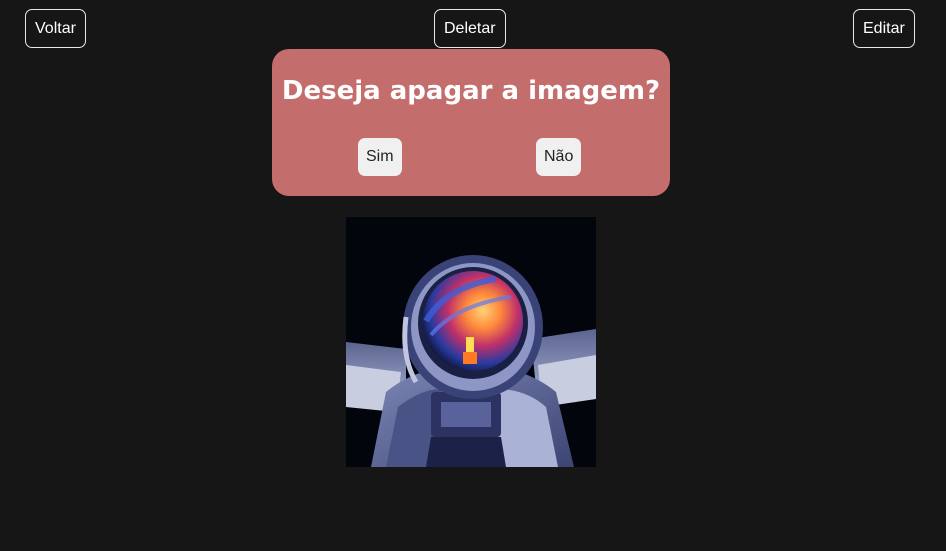 The width and height of the screenshot is (946, 551). What do you see at coordinates (559, 157) in the screenshot?
I see `confirm-no-button: Não` at bounding box center [559, 157].